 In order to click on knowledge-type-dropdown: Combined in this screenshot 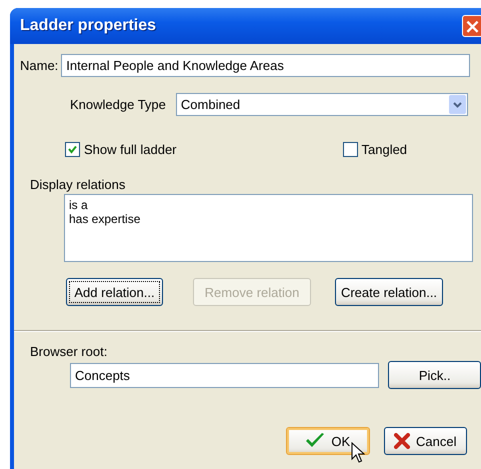, I will do `click(322, 104)`.